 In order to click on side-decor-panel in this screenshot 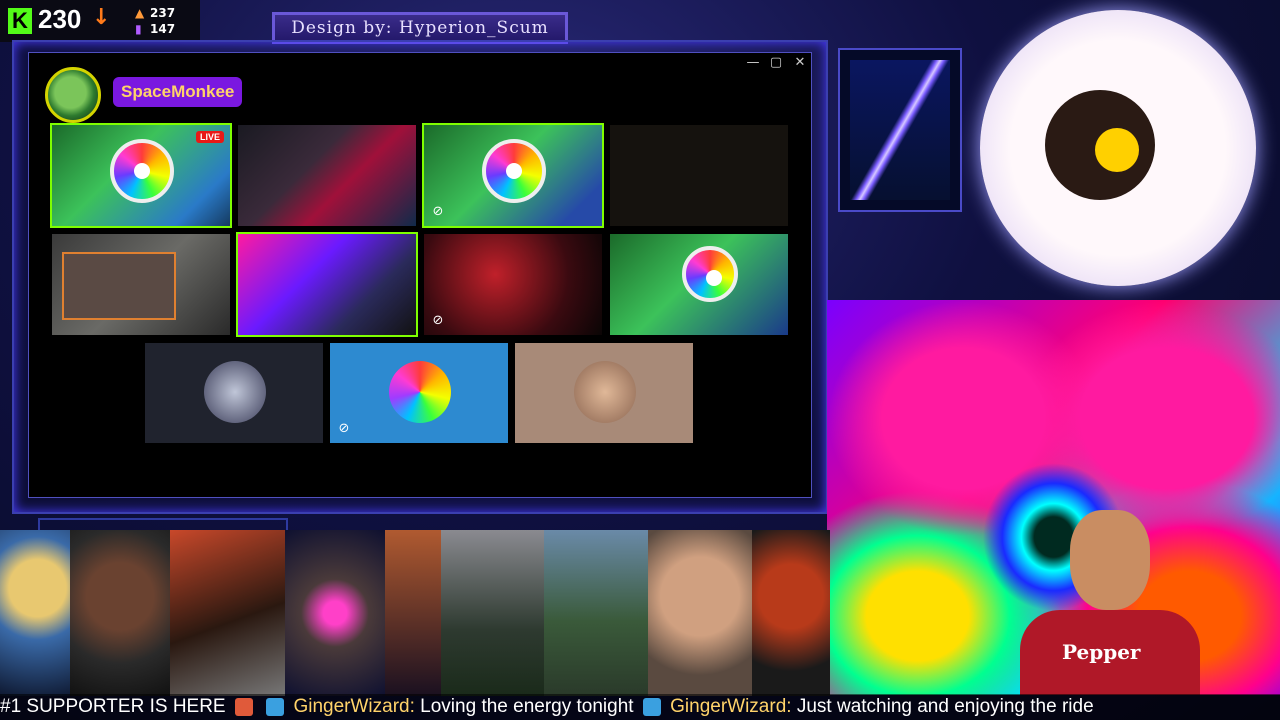, I will do `click(900, 130)`.